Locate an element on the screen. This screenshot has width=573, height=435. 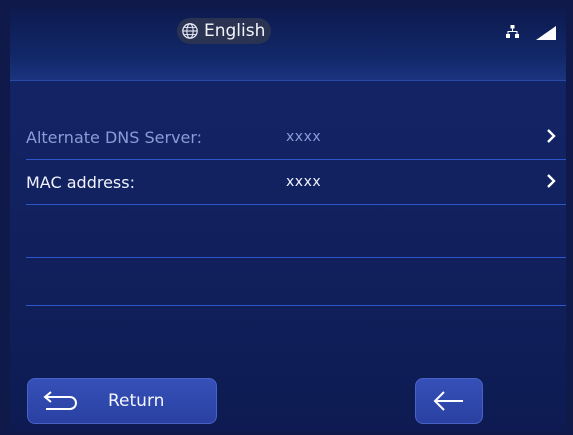
return-button: Return is located at coordinates (122, 401).